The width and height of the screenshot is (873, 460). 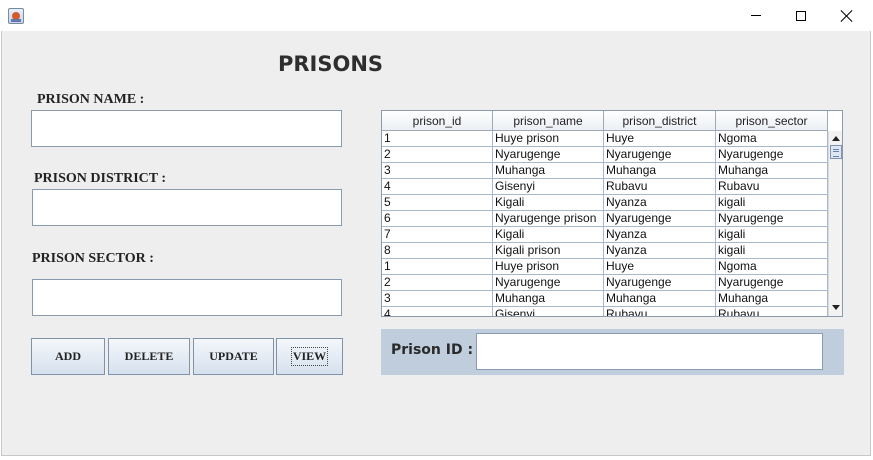 I want to click on table-cell: 7, so click(x=437, y=235).